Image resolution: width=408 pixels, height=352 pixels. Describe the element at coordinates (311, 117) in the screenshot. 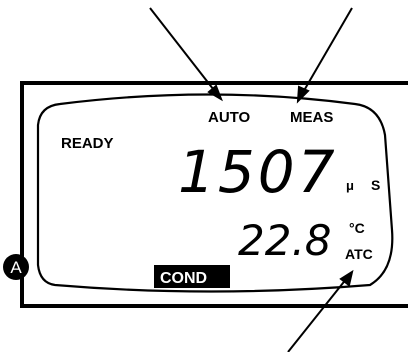

I see `mode-meas-label: MEAS` at that location.